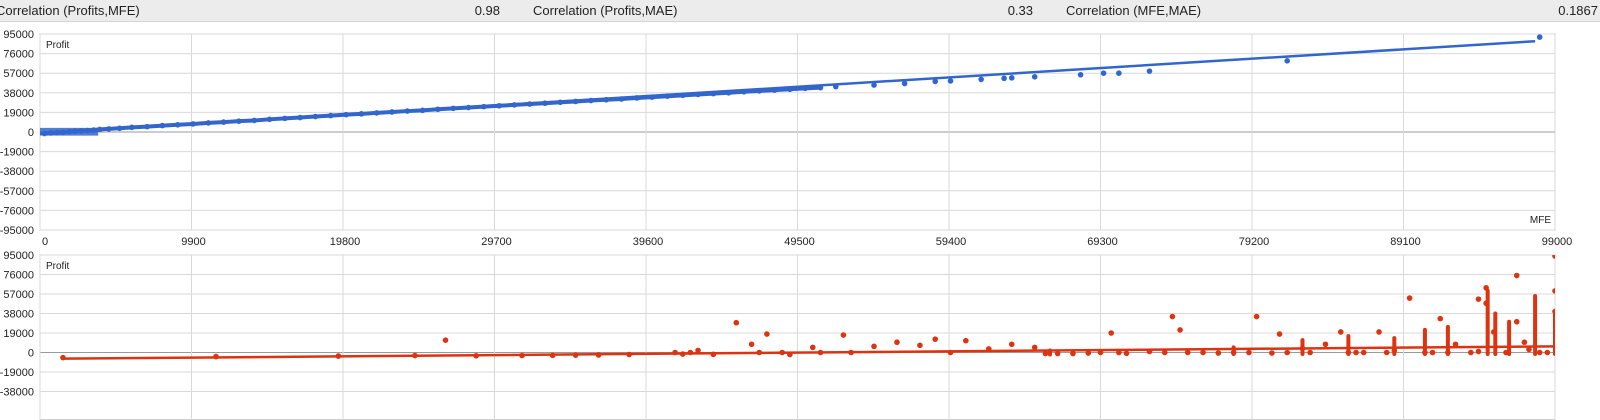  Describe the element at coordinates (18, 113) in the screenshot. I see `y-tick-label: 19000` at that location.